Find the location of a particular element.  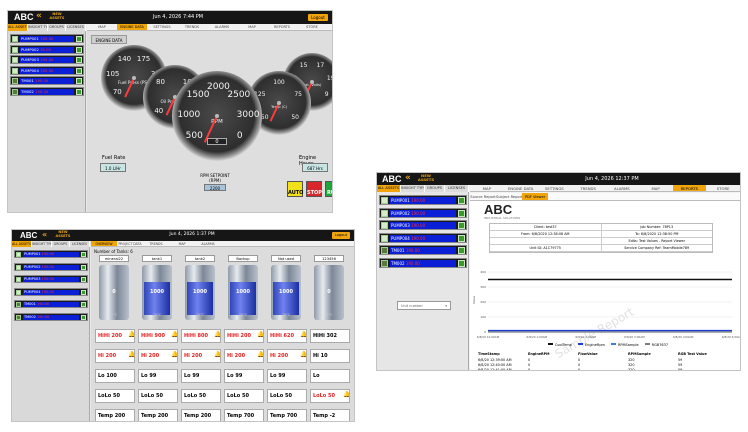

setpoint-label: LoLo is located at coordinates (320, 396).